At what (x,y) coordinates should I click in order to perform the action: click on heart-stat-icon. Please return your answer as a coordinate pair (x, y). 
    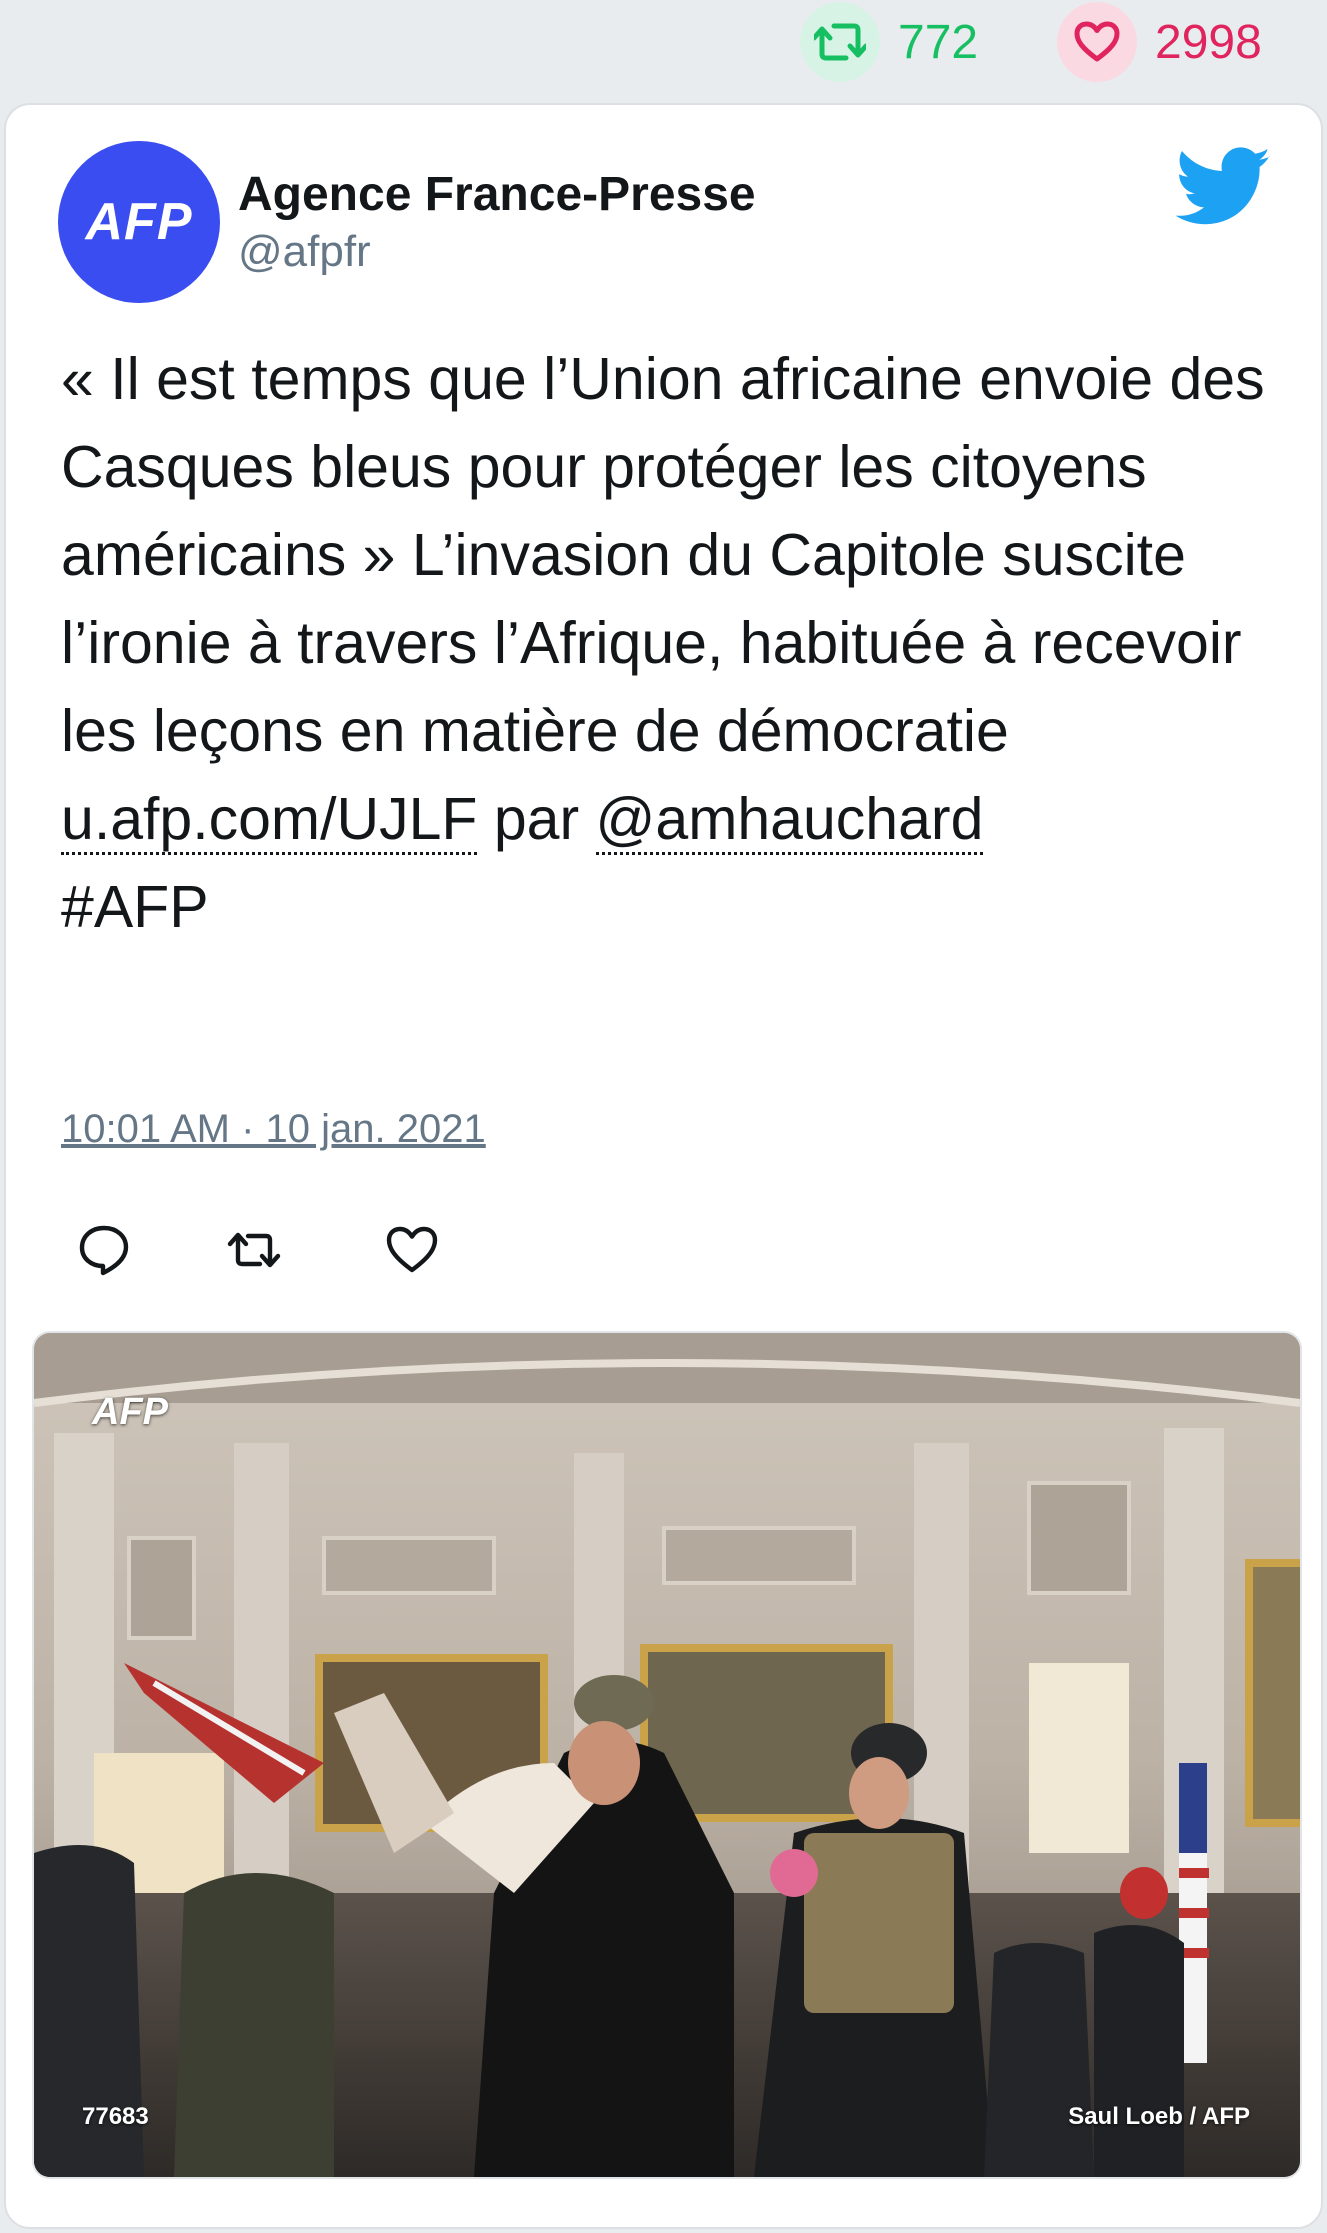
    Looking at the image, I should click on (1097, 42).